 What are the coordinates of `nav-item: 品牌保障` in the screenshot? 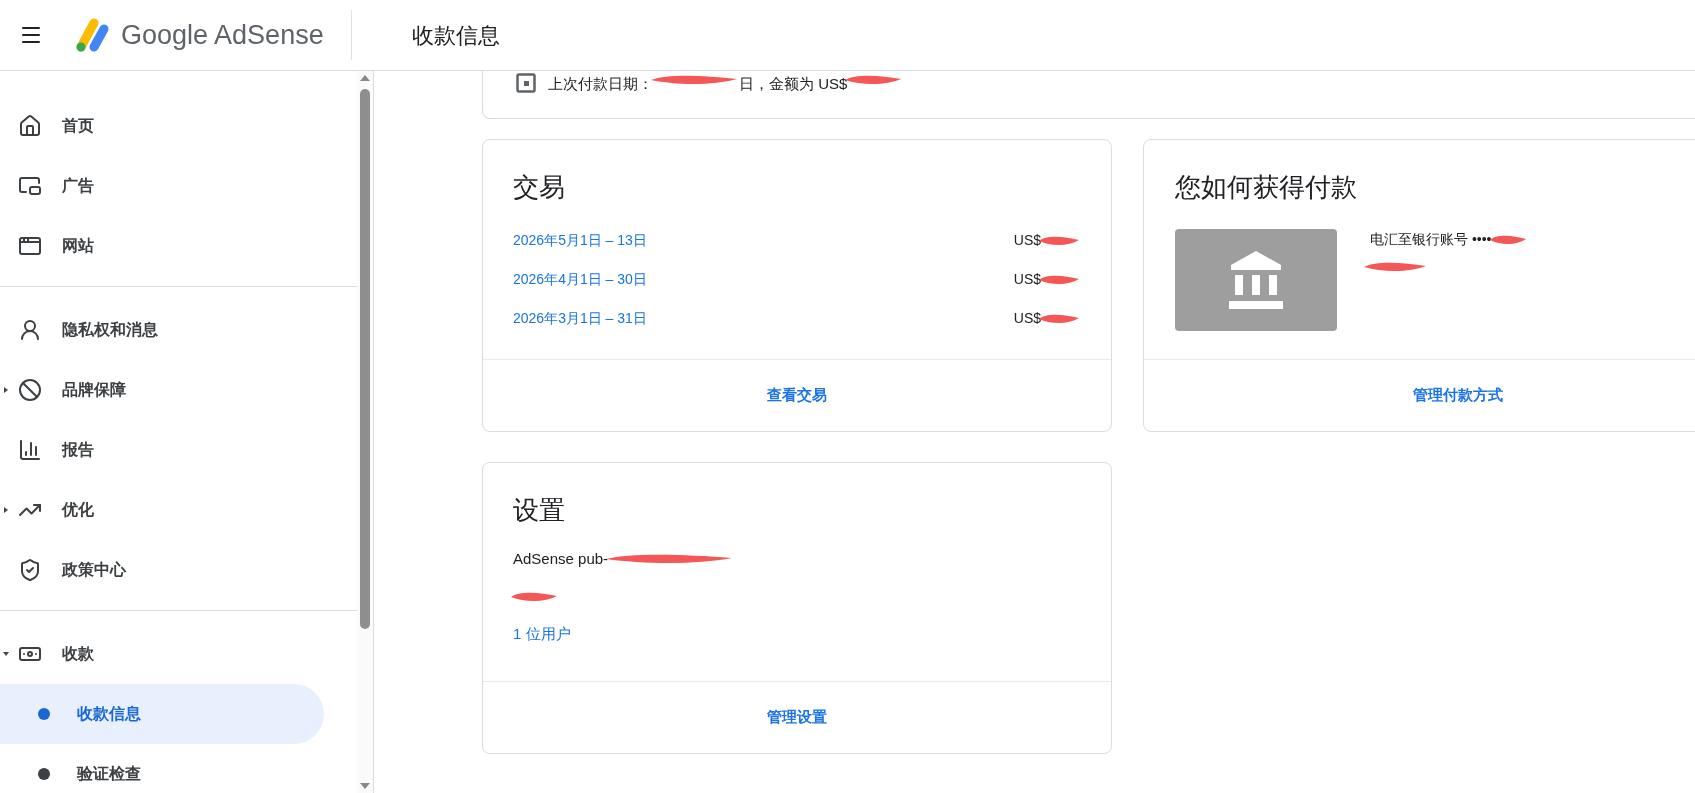 It's located at (178, 390).